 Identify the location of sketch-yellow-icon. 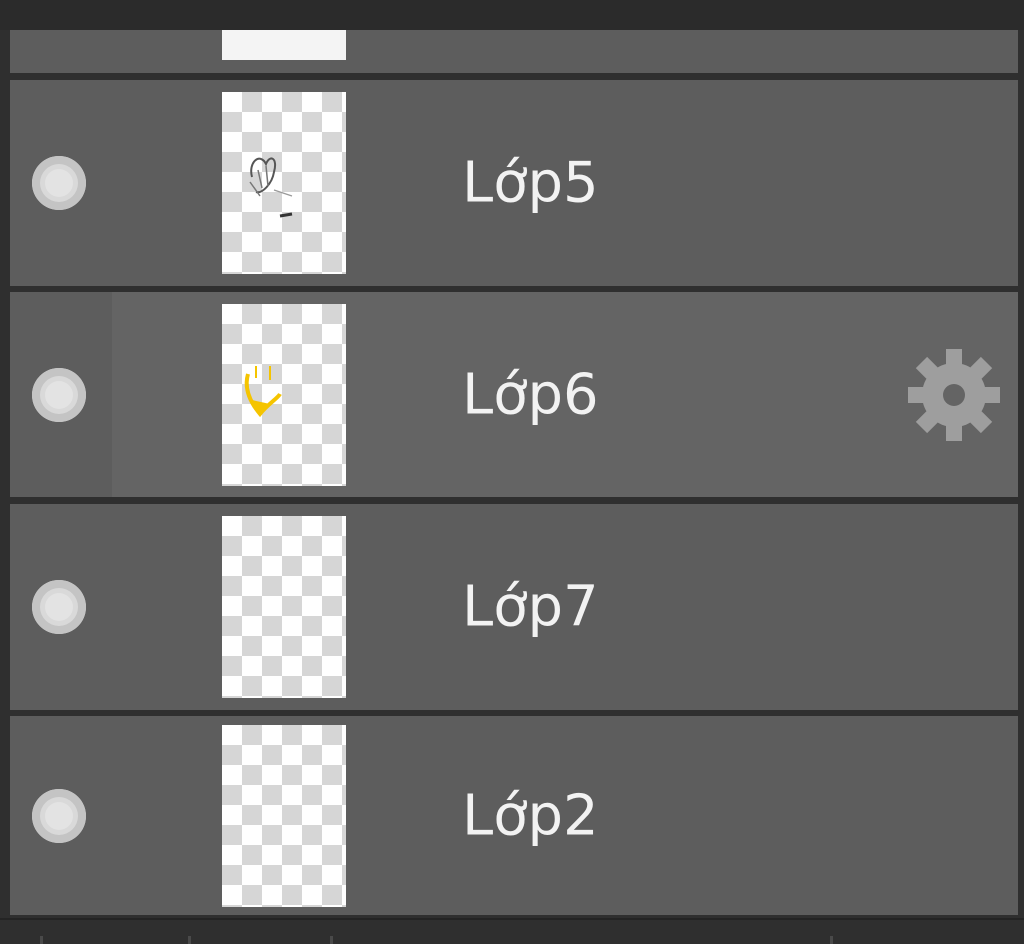
(263, 391).